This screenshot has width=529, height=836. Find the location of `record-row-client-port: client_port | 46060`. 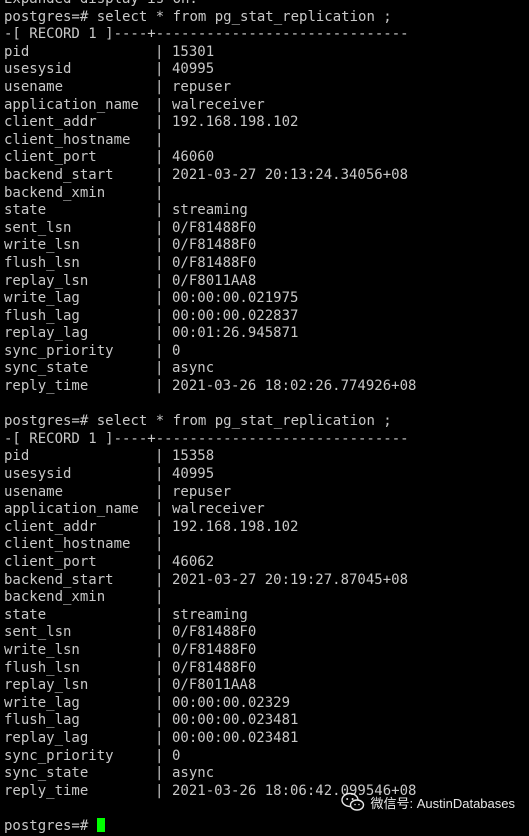

record-row-client-port: client_port | 46060 is located at coordinates (266, 158).